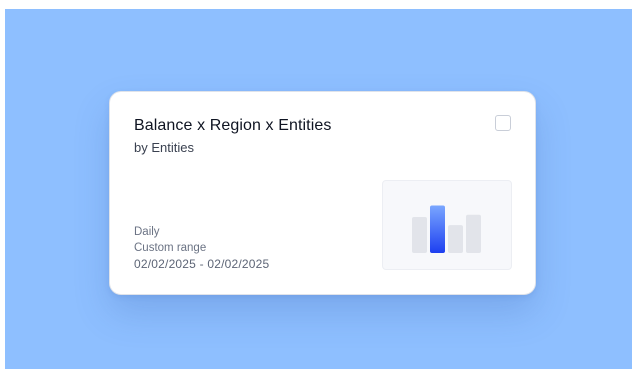 This screenshot has width=635, height=369. Describe the element at coordinates (170, 248) in the screenshot. I see `range-type-label: Custom range` at that location.